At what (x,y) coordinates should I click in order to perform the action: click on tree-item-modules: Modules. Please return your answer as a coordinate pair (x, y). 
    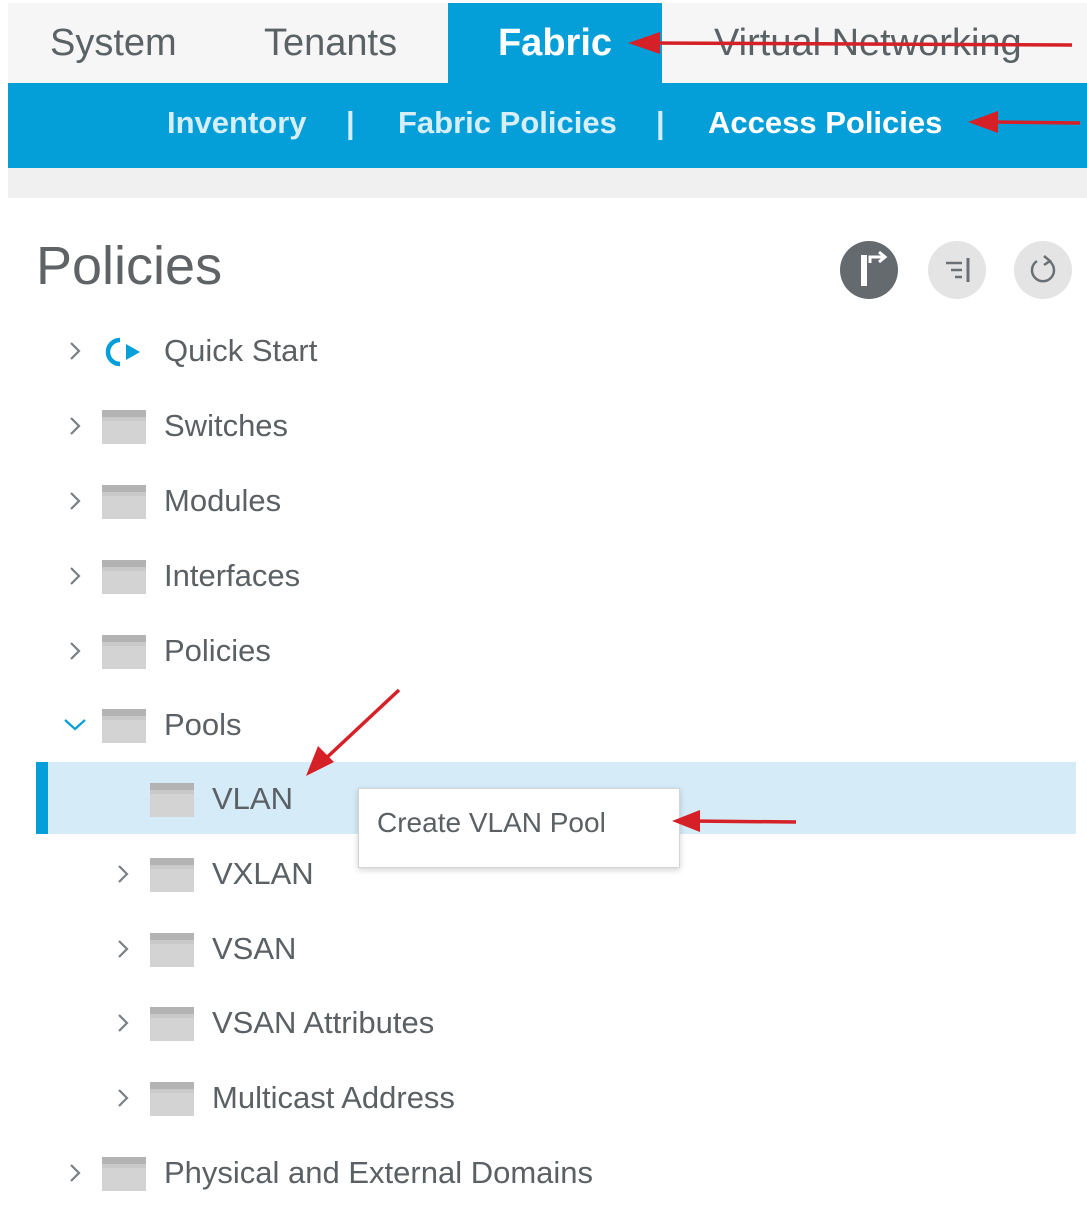
    Looking at the image, I should click on (300, 501).